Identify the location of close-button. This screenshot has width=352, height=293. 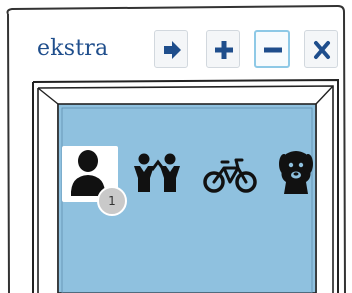
(321, 49).